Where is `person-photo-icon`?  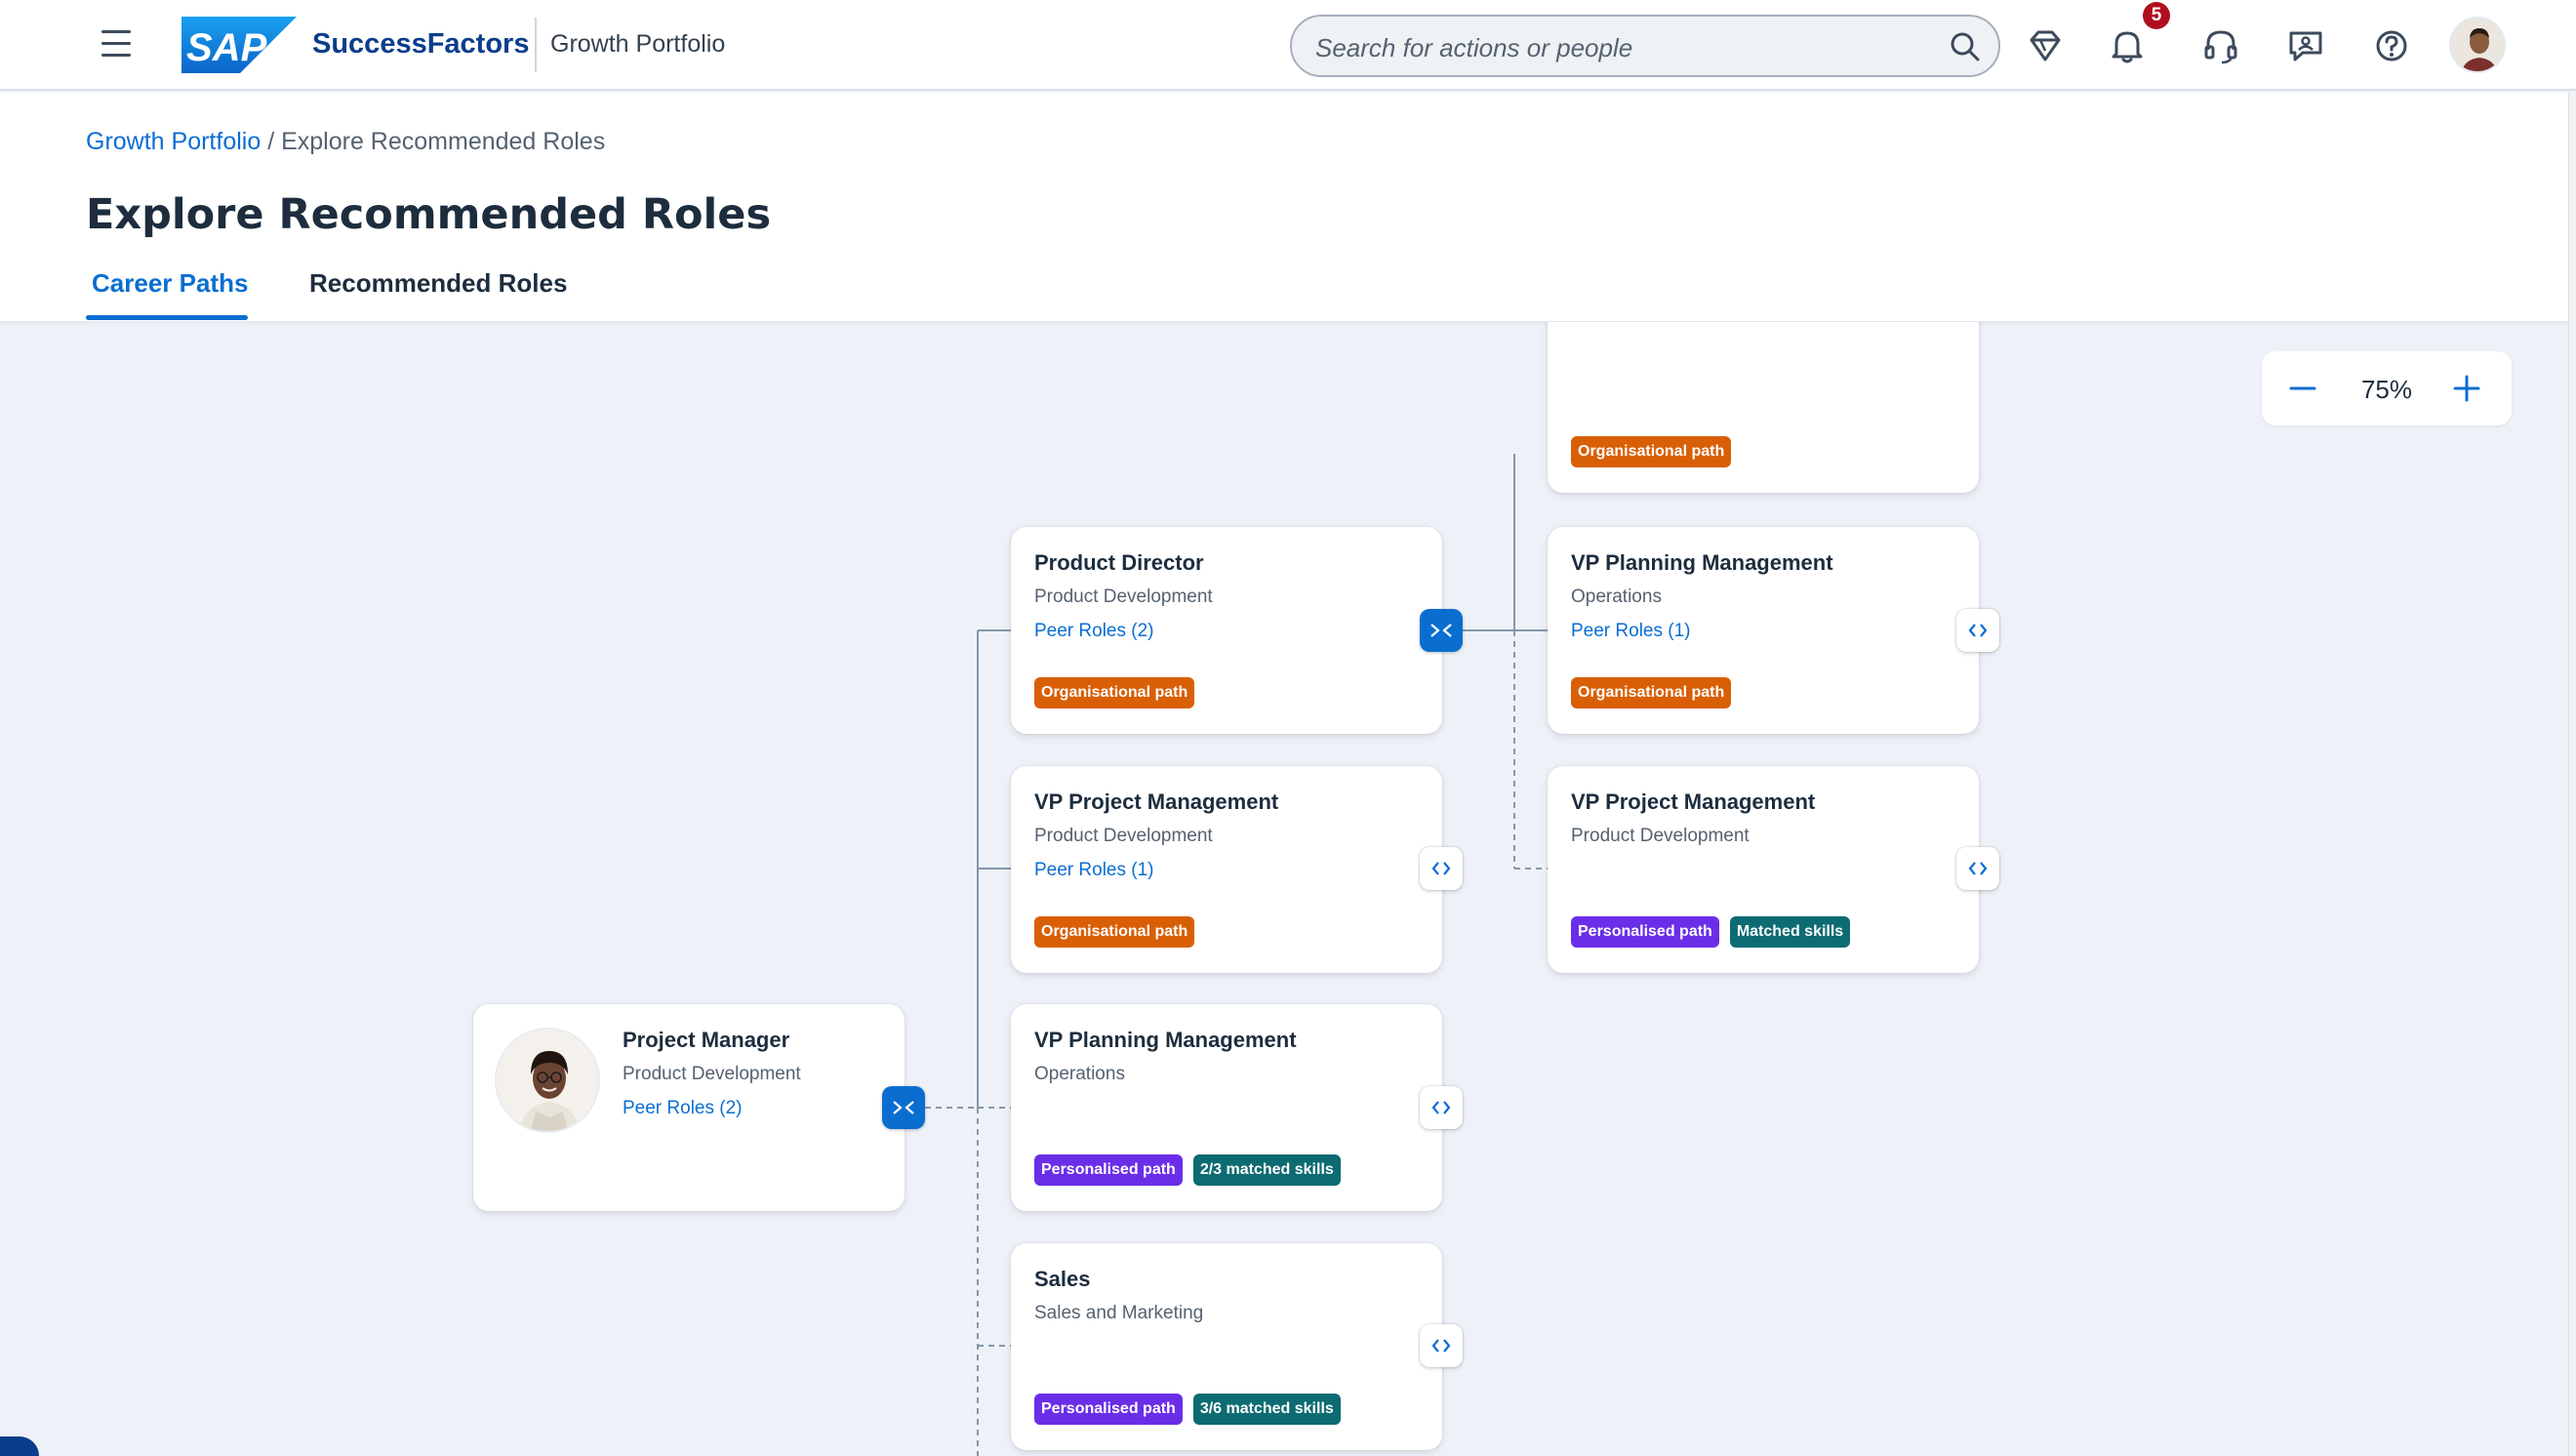 person-photo-icon is located at coordinates (547, 1080).